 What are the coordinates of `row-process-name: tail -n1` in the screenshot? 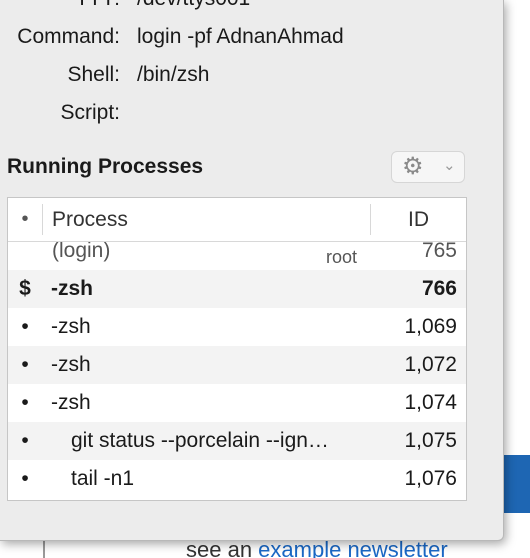 It's located at (103, 478).